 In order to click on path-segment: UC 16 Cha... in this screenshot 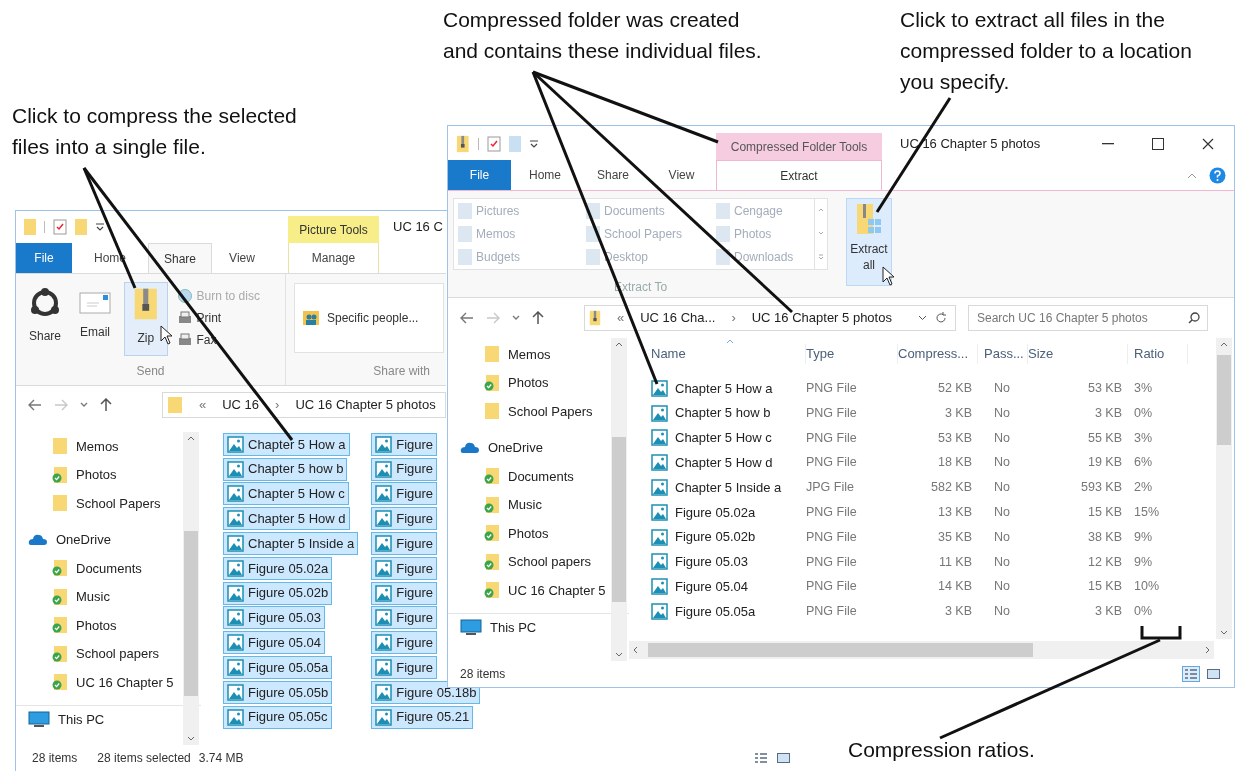, I will do `click(678, 318)`.